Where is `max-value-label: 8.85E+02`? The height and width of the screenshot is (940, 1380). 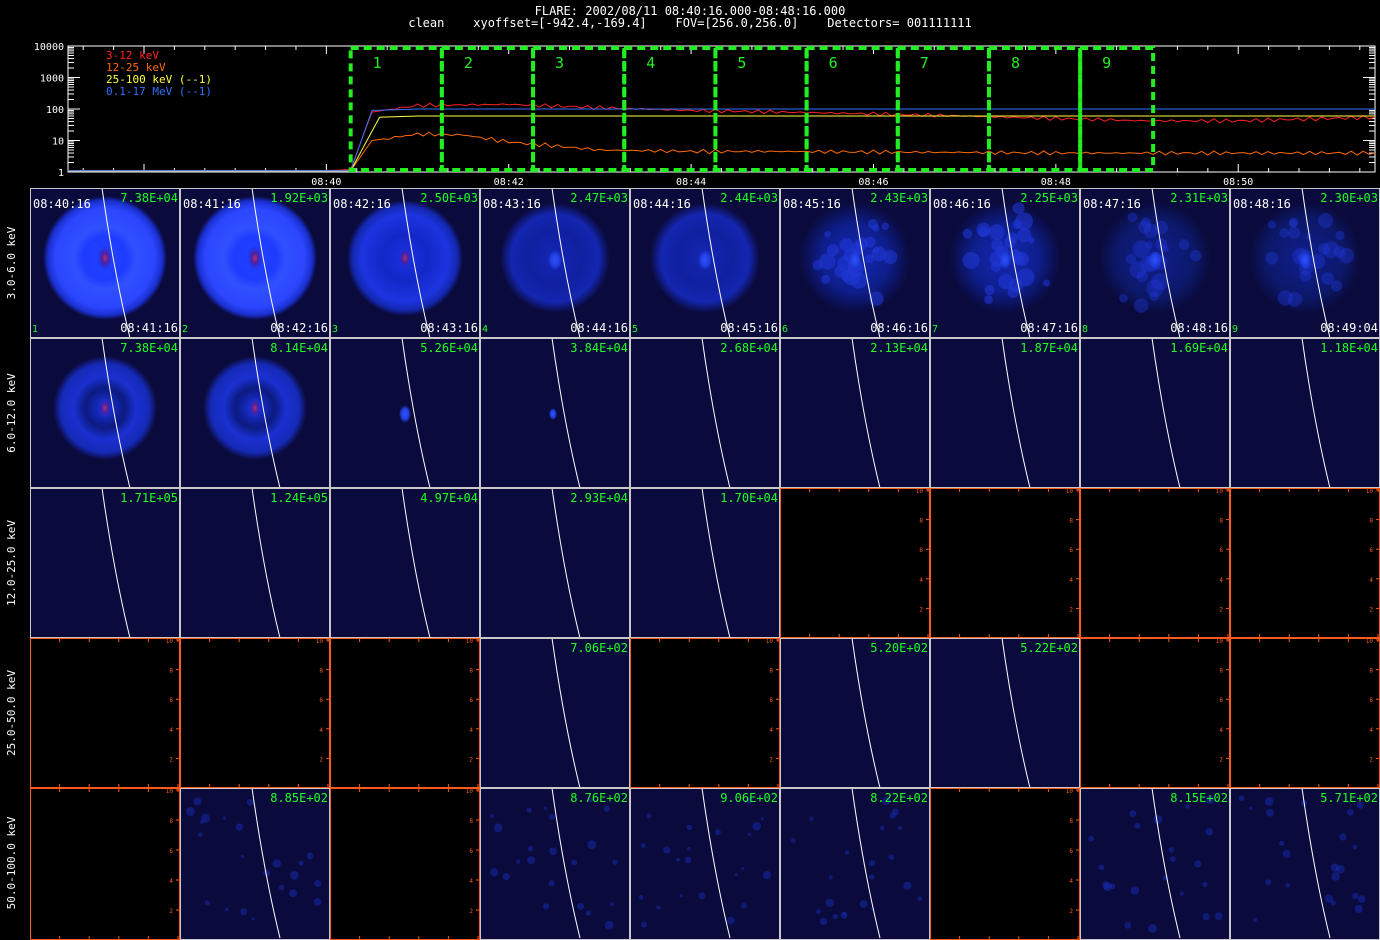
max-value-label: 8.85E+02 is located at coordinates (299, 798).